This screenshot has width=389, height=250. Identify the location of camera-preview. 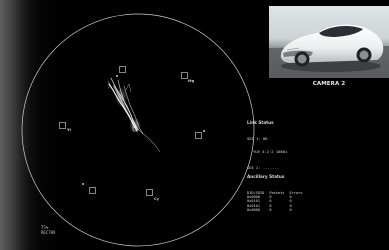
(329, 42).